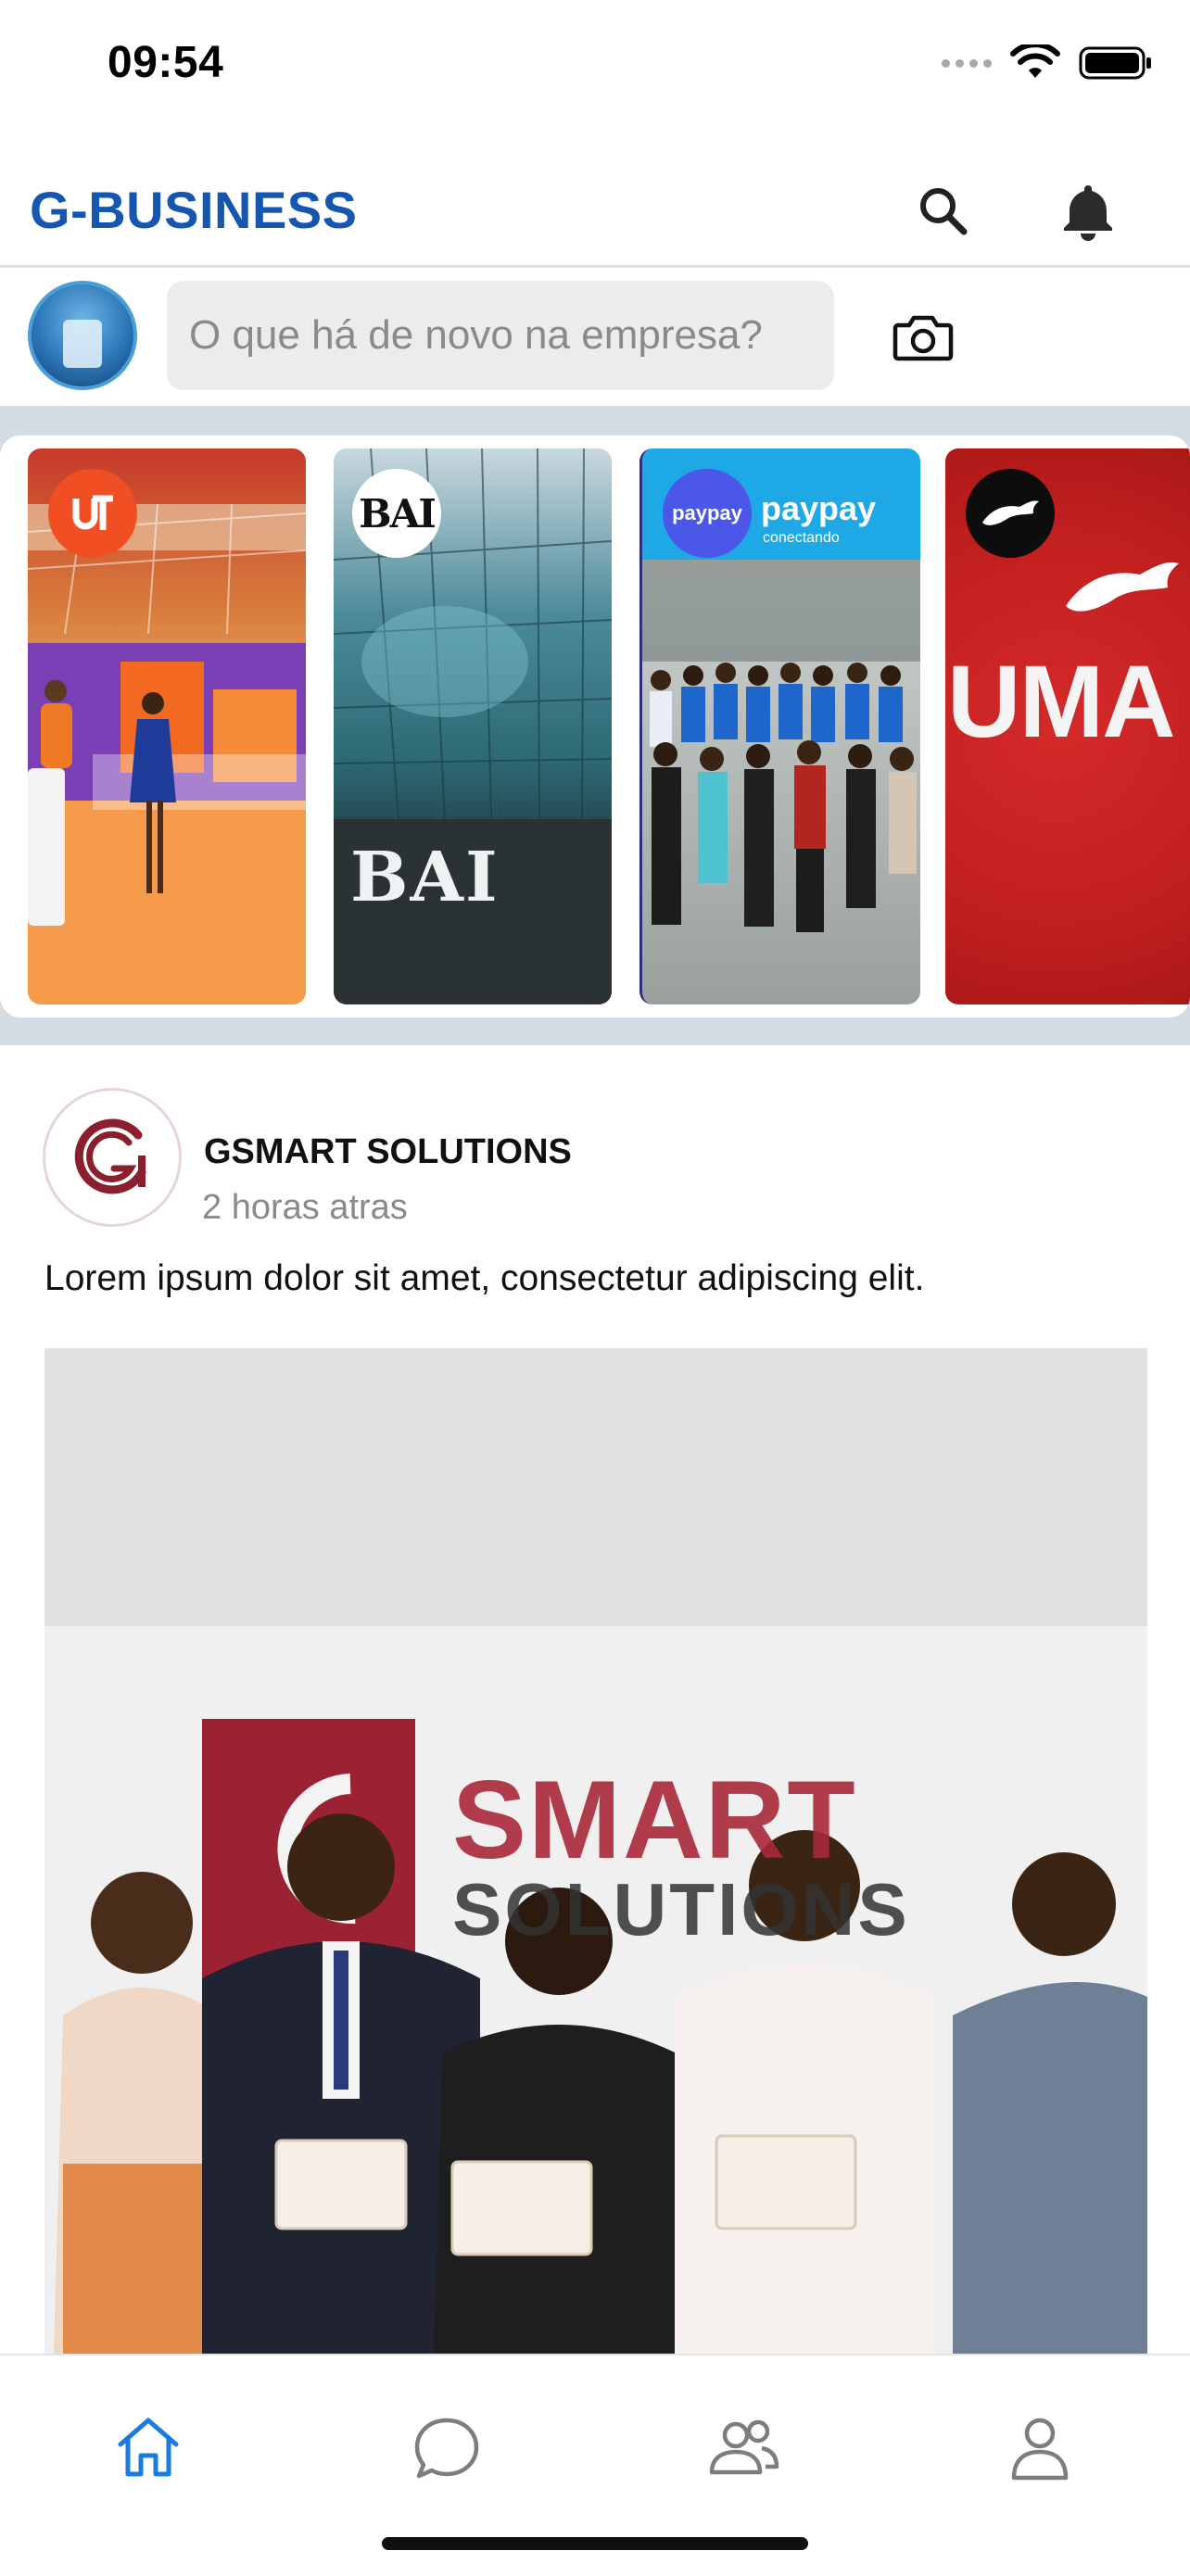  What do you see at coordinates (595, 69) in the screenshot?
I see `status-bar: 09:54` at bounding box center [595, 69].